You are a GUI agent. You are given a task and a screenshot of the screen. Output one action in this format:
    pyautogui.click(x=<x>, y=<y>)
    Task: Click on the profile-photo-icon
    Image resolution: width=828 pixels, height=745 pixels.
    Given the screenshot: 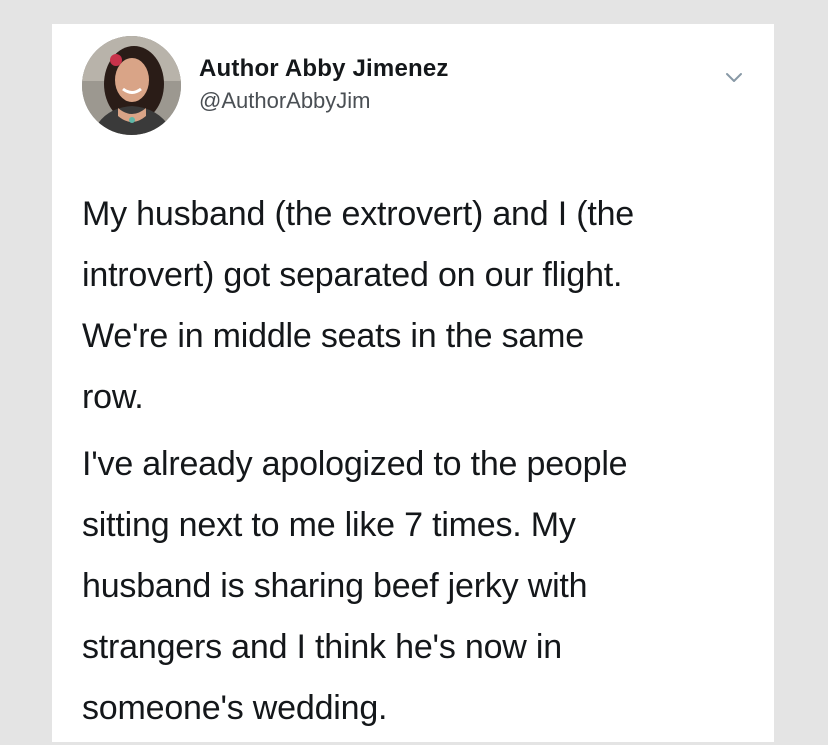 What is the action you would take?
    pyautogui.click(x=131, y=85)
    